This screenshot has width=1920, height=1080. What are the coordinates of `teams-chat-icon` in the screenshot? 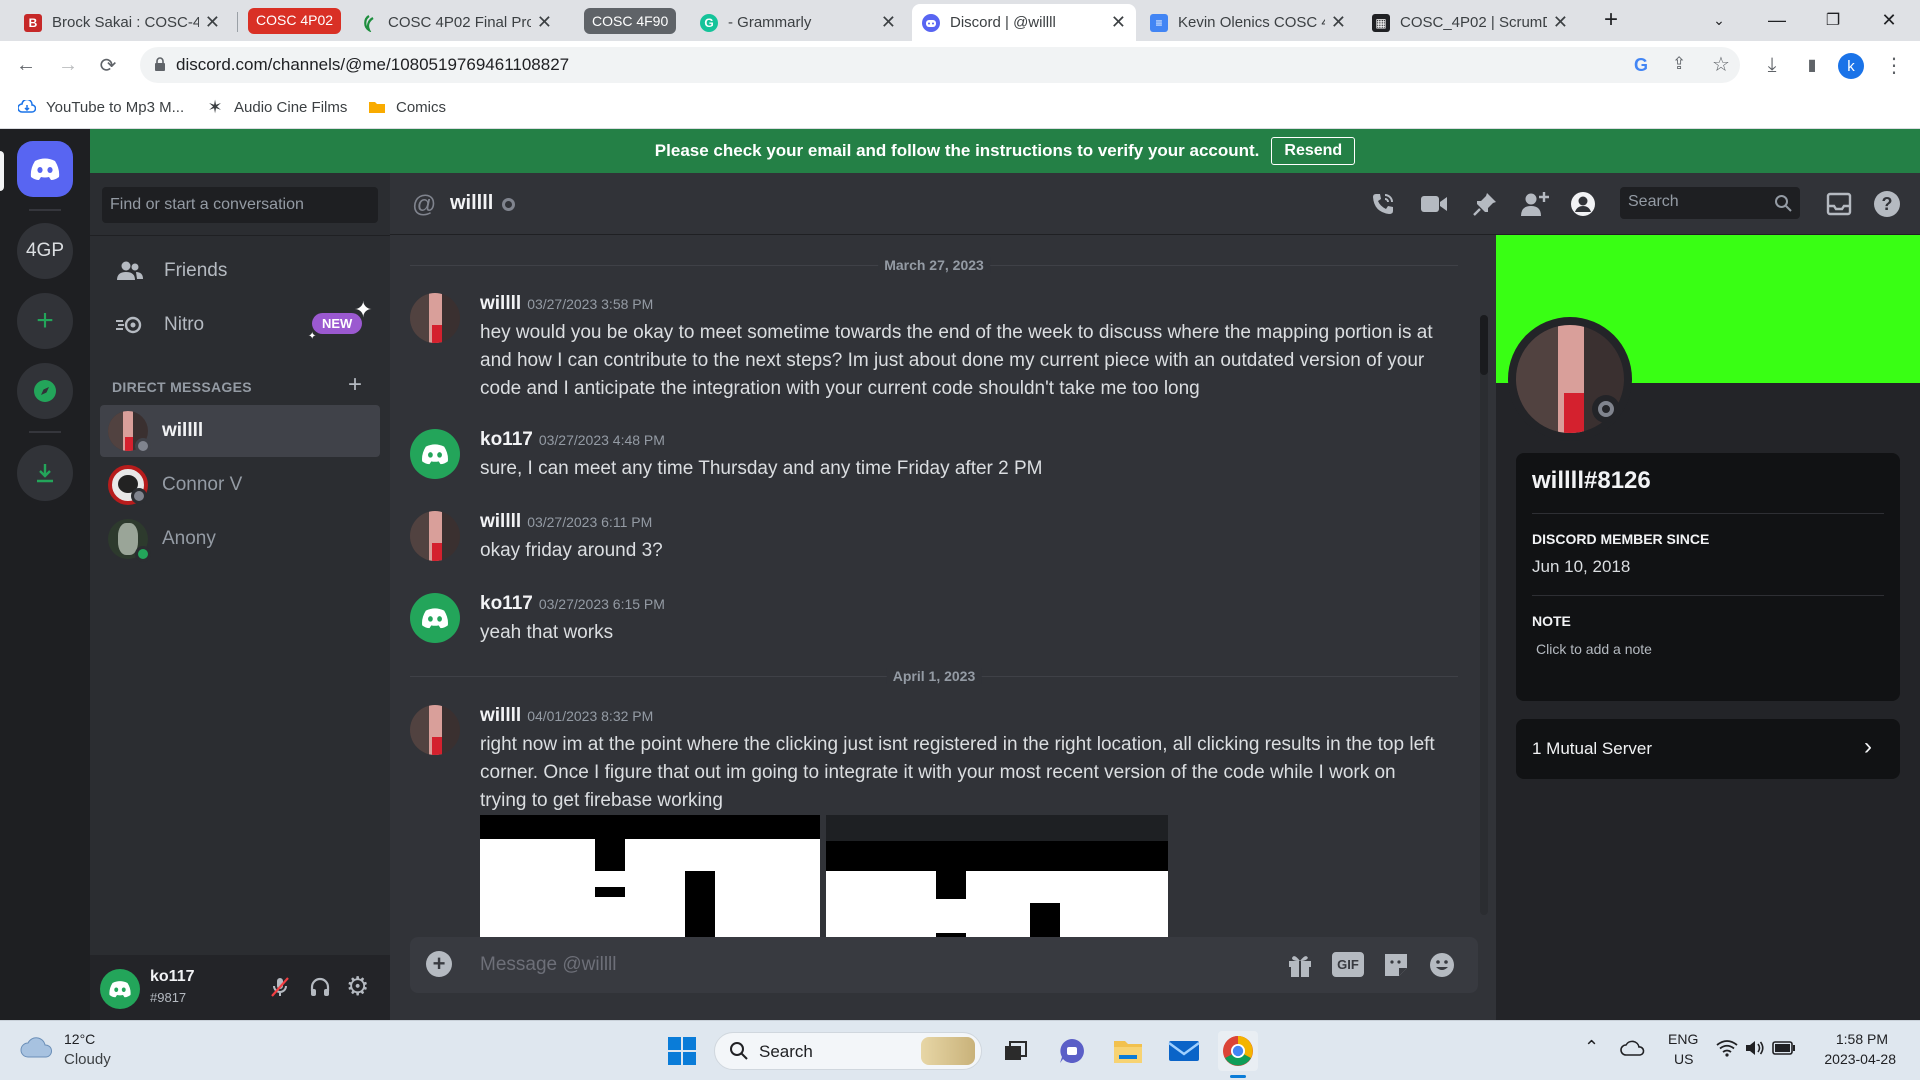 It's located at (1072, 1051).